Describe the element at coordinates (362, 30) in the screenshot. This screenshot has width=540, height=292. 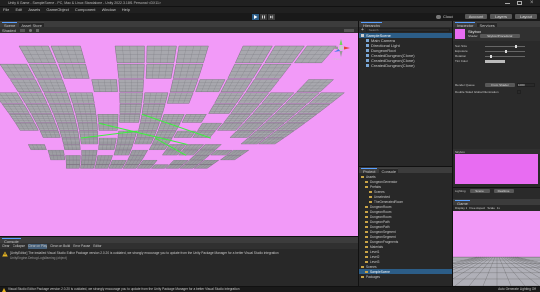
I see `add-icon: +` at that location.